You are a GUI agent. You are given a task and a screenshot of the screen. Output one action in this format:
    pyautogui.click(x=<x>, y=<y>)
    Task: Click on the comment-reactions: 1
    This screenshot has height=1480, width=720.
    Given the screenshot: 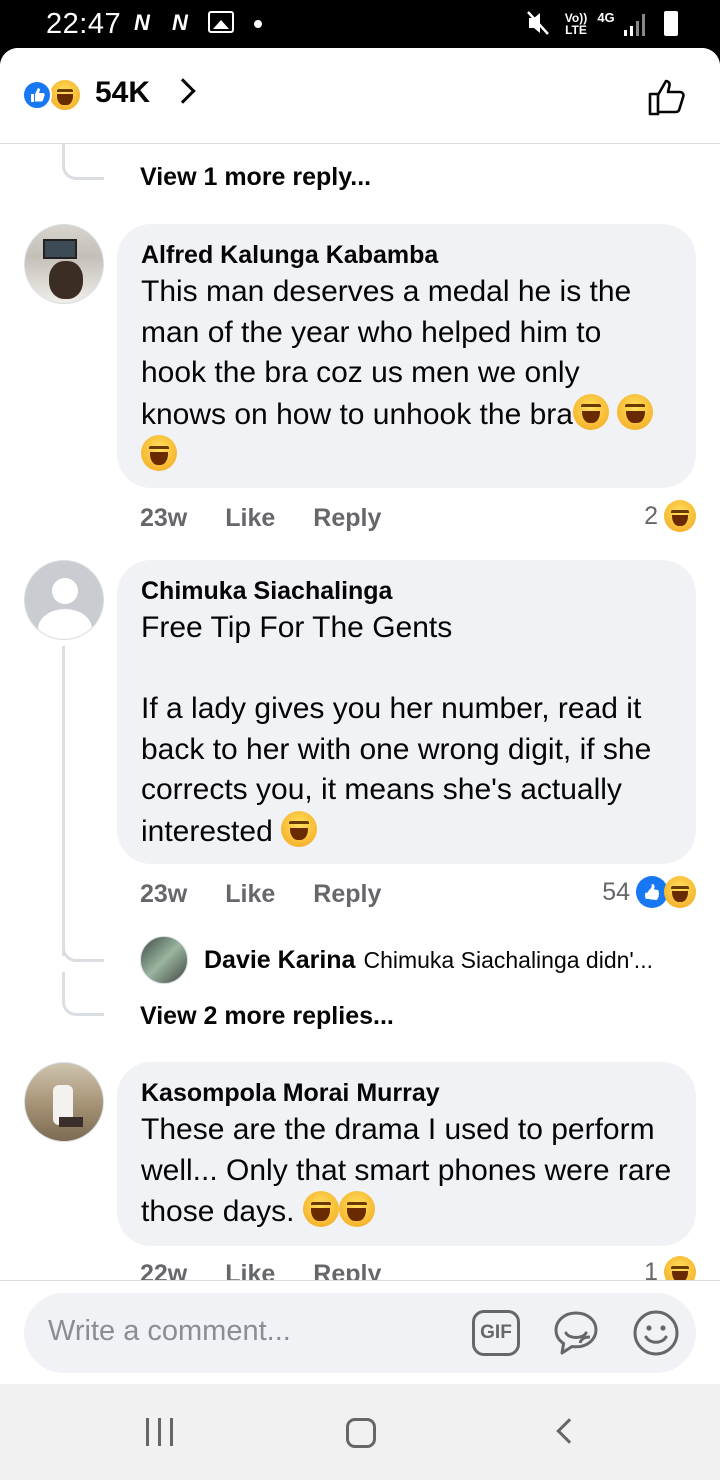 What is the action you would take?
    pyautogui.click(x=670, y=1268)
    